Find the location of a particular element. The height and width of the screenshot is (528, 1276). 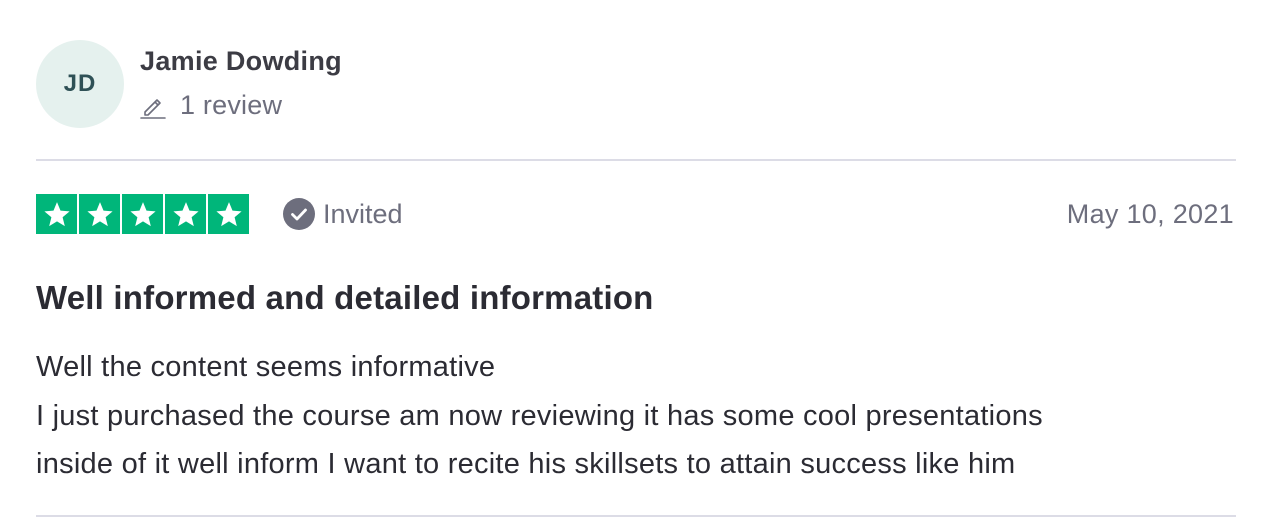

invited-badge: Invited is located at coordinates (343, 214).